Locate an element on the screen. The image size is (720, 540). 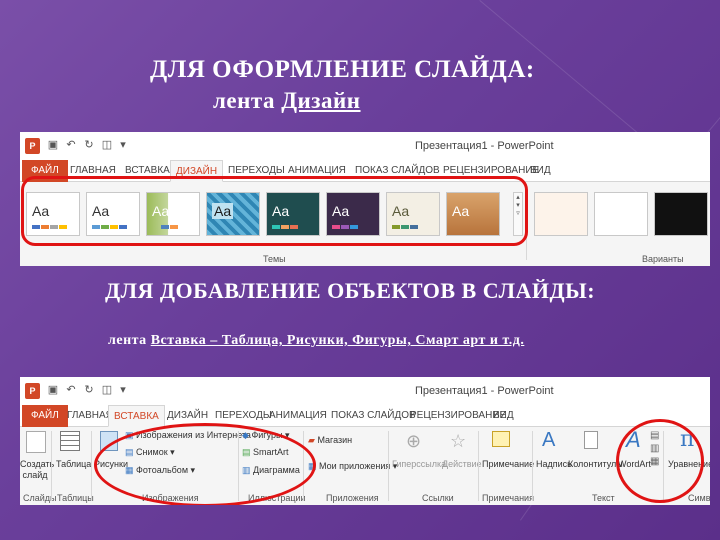
header-footer-button: Колонтитулы is located at coordinates (595, 464).